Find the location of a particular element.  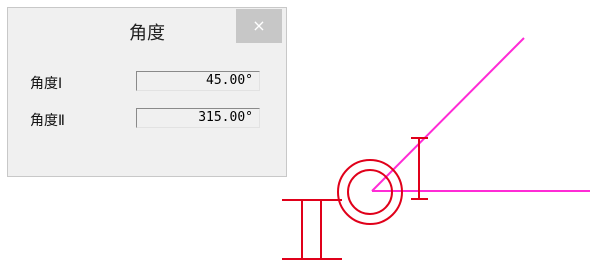

angle-one-field: 45.00° is located at coordinates (198, 81).